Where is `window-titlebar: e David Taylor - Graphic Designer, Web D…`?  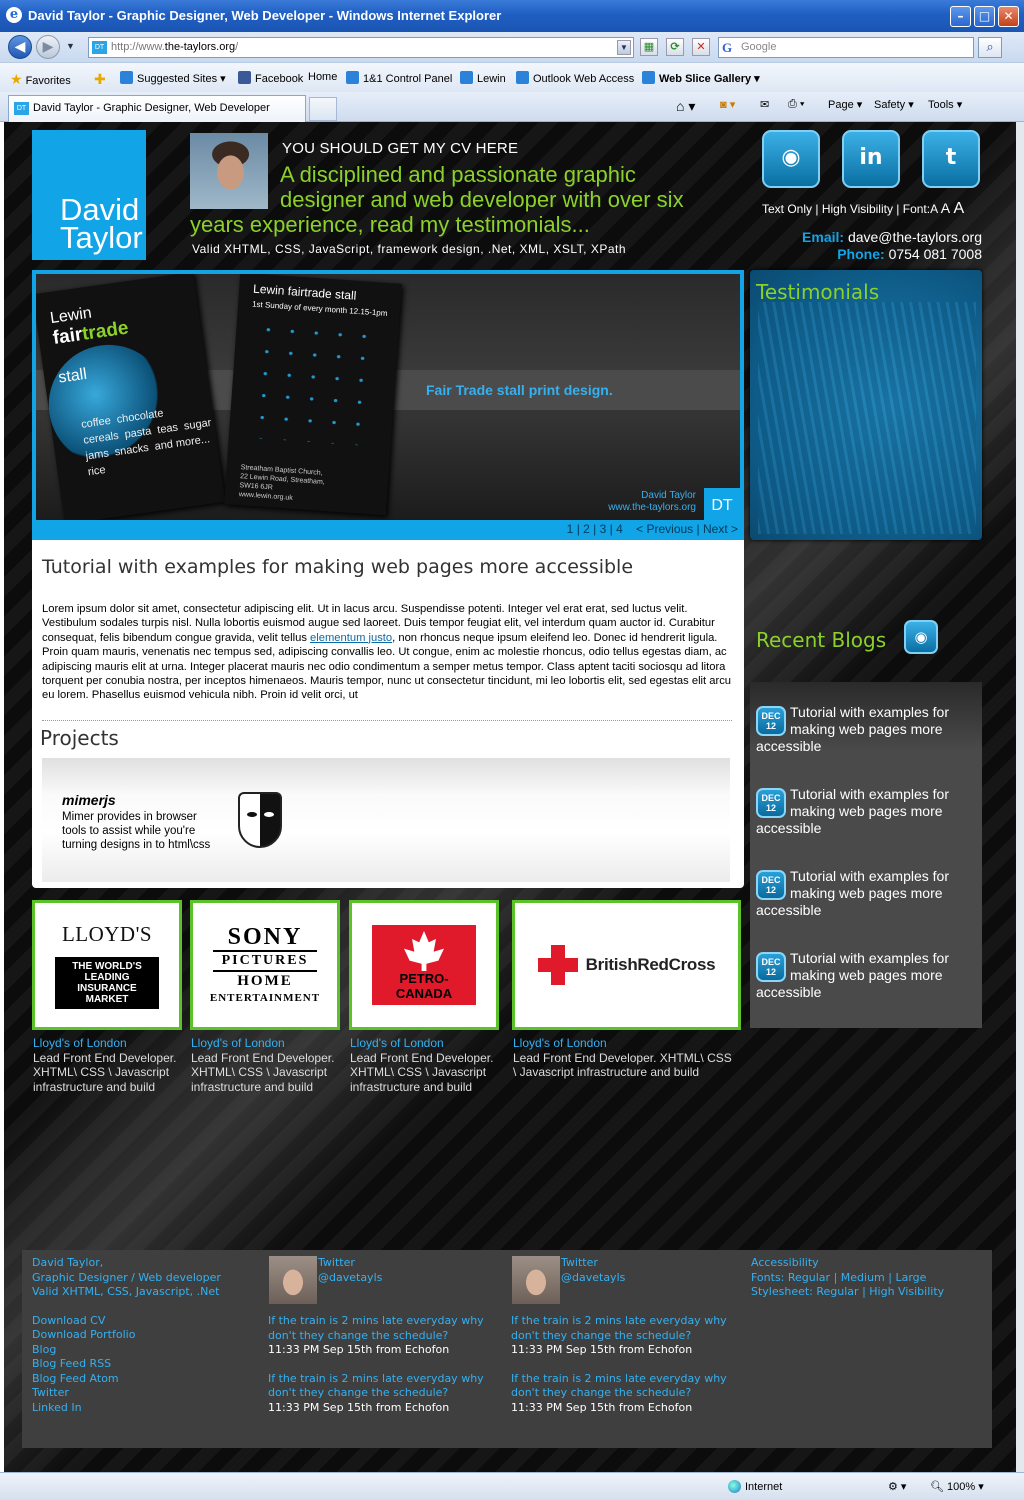
window-titlebar: e David Taylor - Graphic Designer, Web D… is located at coordinates (512, 16).